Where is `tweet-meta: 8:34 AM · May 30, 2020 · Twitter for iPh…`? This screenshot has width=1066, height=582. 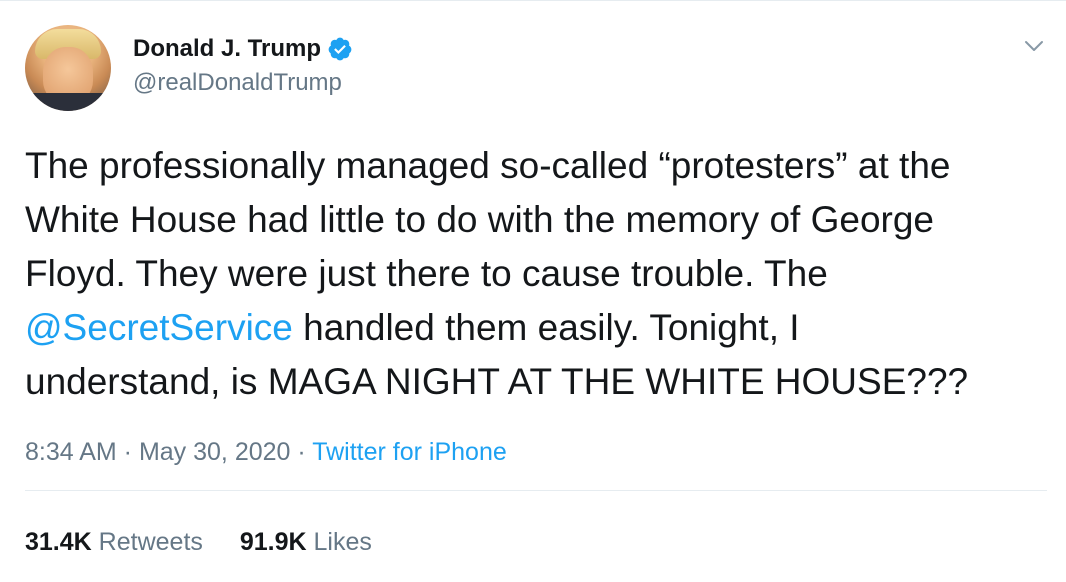
tweet-meta: 8:34 AM · May 30, 2020 · Twitter for iPh… is located at coordinates (266, 452).